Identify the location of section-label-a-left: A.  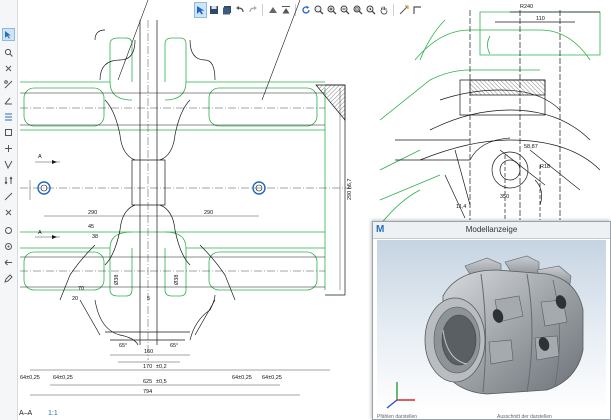
(40, 157).